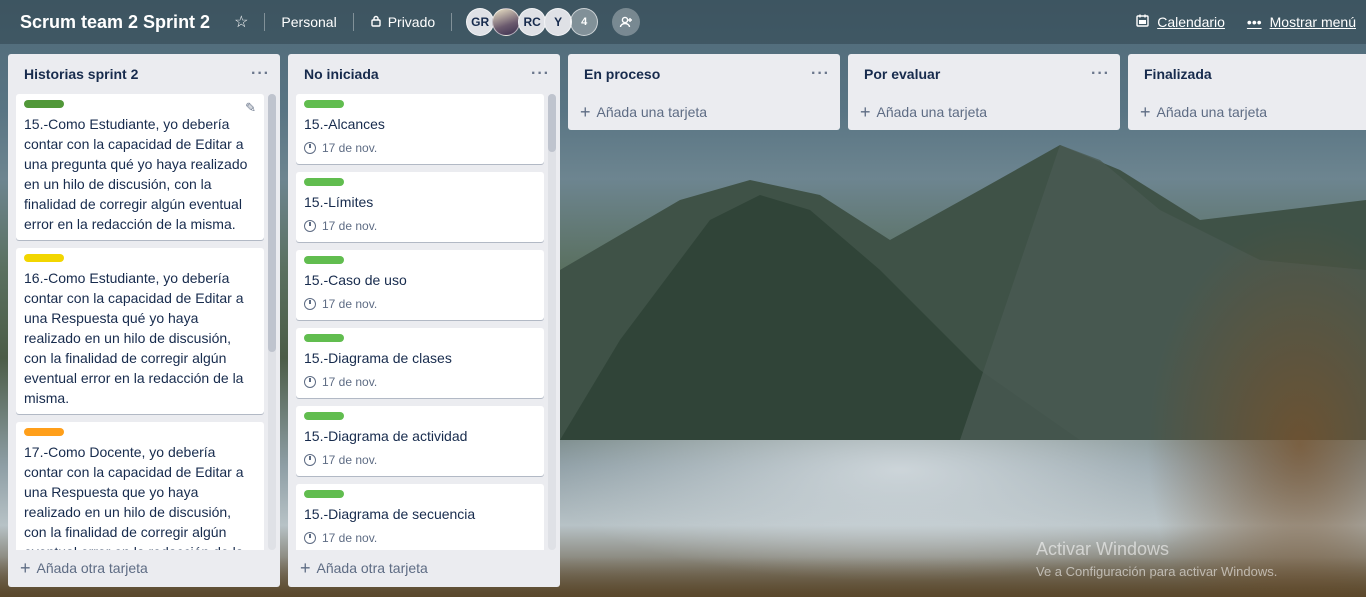 The image size is (1366, 597). I want to click on calendar-button: Calendario, so click(1180, 22).